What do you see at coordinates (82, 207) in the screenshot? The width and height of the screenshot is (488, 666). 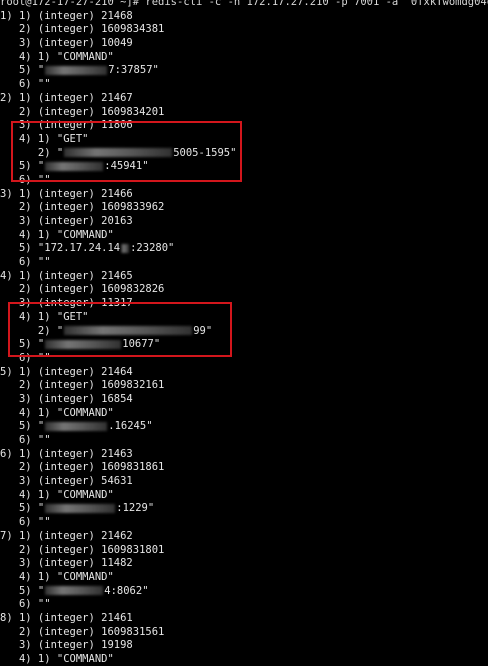 I see `output-line: 2) (integer) 1609833962` at bounding box center [82, 207].